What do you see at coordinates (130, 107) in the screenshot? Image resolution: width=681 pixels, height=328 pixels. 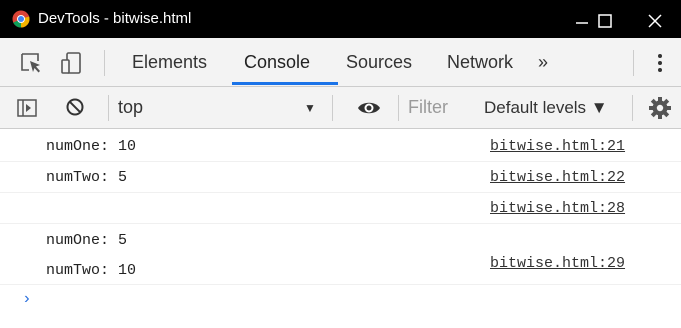 I see `context-selector: top` at bounding box center [130, 107].